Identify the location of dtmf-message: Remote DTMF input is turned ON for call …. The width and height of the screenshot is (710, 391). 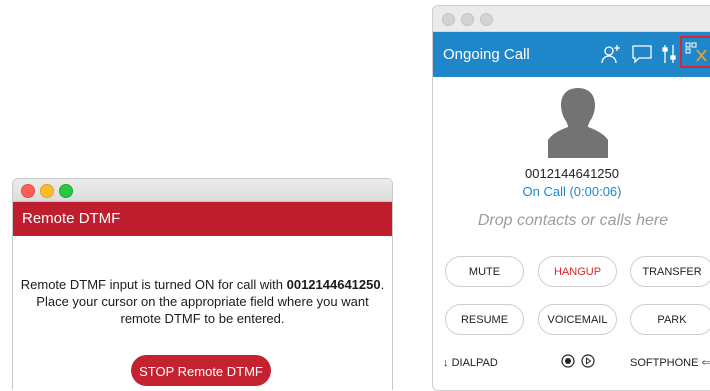
(202, 301).